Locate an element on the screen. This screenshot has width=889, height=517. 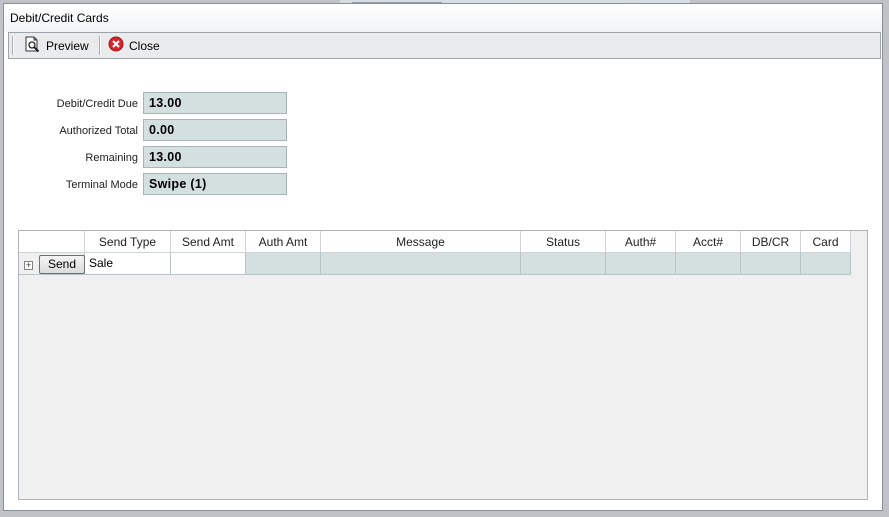
toolbar: Preview Close is located at coordinates (444, 45).